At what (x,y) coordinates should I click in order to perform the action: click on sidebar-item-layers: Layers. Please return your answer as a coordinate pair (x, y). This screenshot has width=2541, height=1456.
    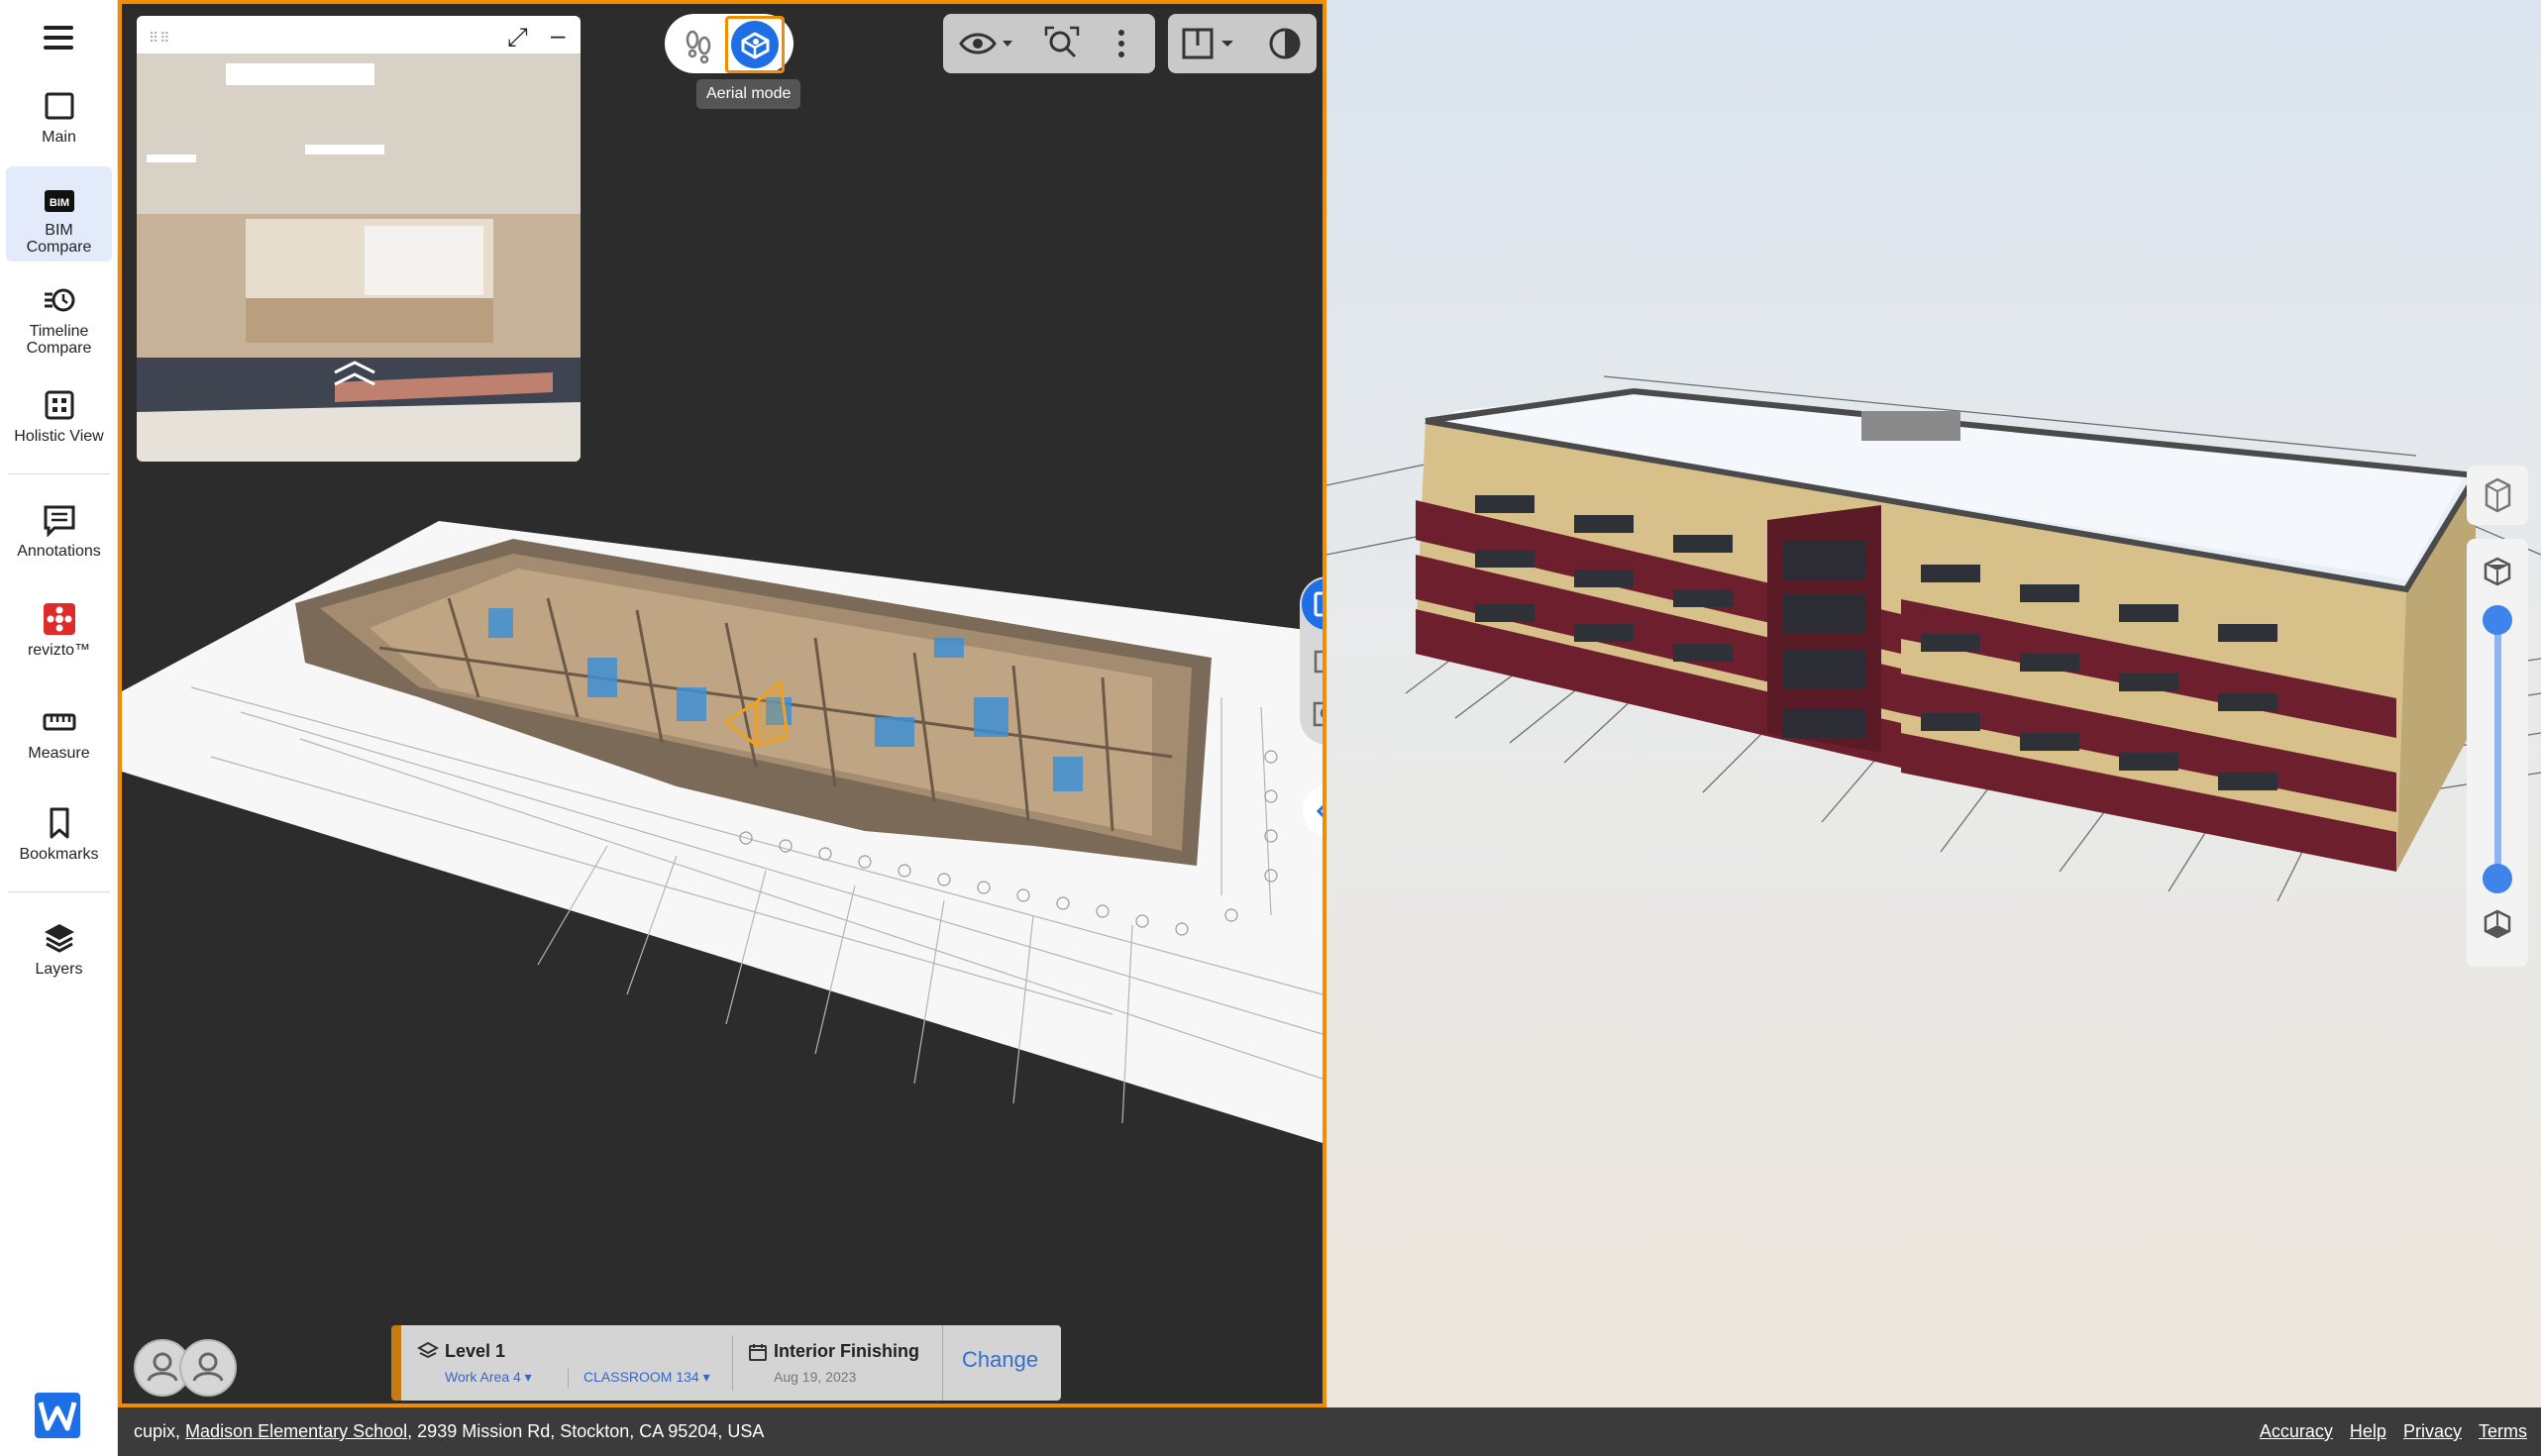
    Looking at the image, I should click on (59, 949).